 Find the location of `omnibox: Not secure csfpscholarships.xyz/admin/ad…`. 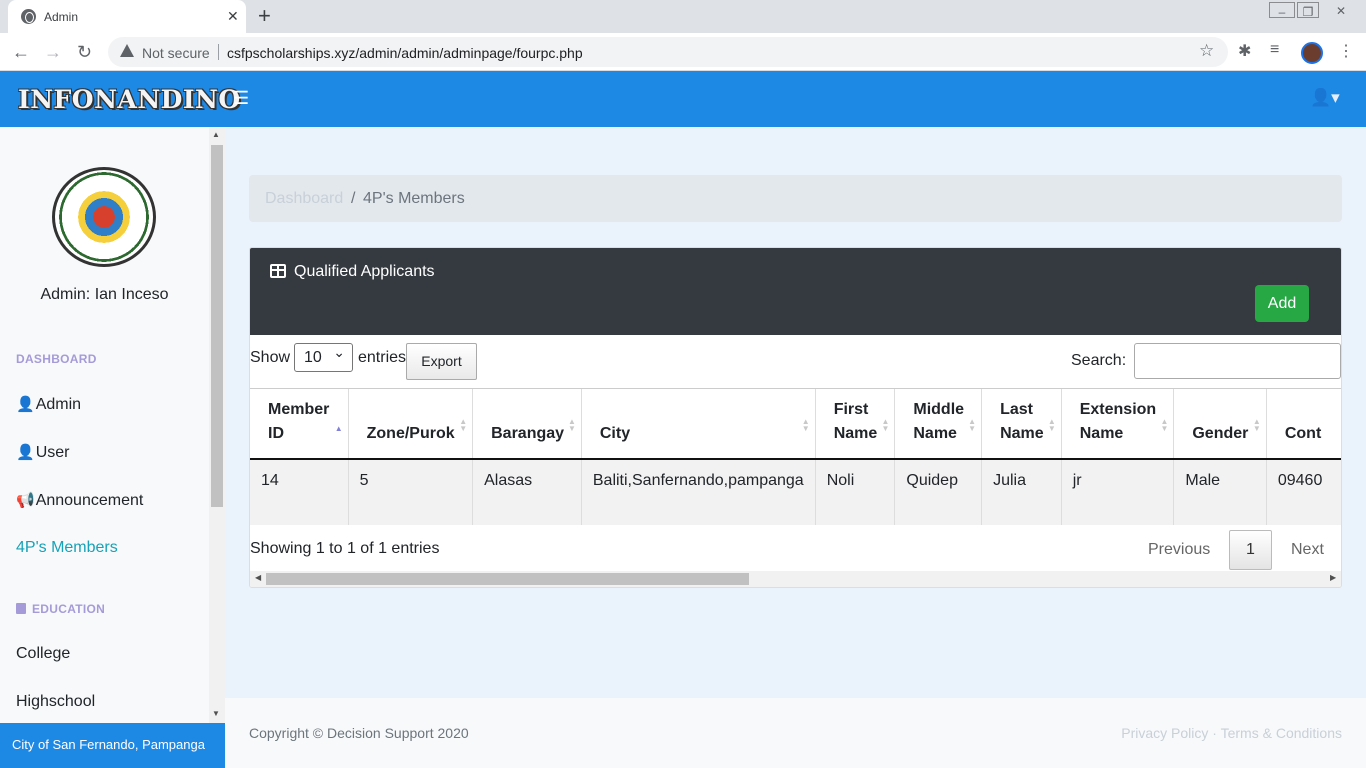

omnibox: Not secure csfpscholarships.xyz/admin/ad… is located at coordinates (668, 52).